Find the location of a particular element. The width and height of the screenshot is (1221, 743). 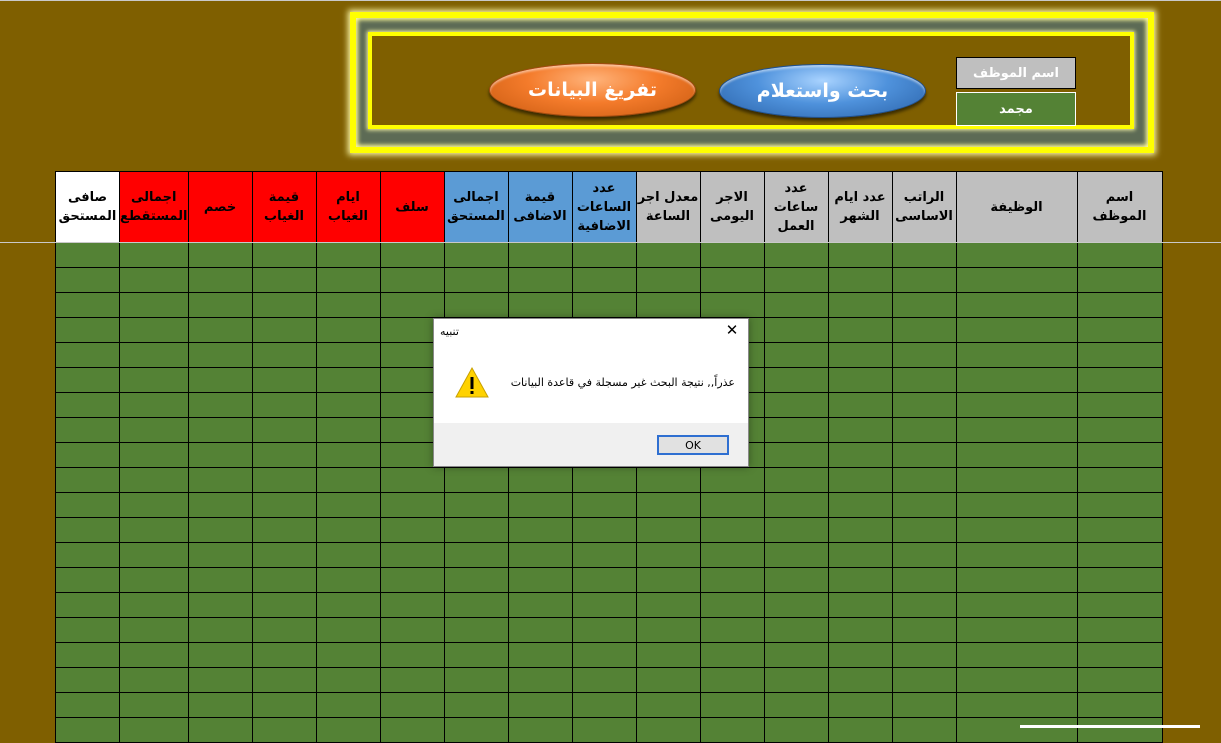

column-header: عدد الساعات الاضافية is located at coordinates (604, 207).